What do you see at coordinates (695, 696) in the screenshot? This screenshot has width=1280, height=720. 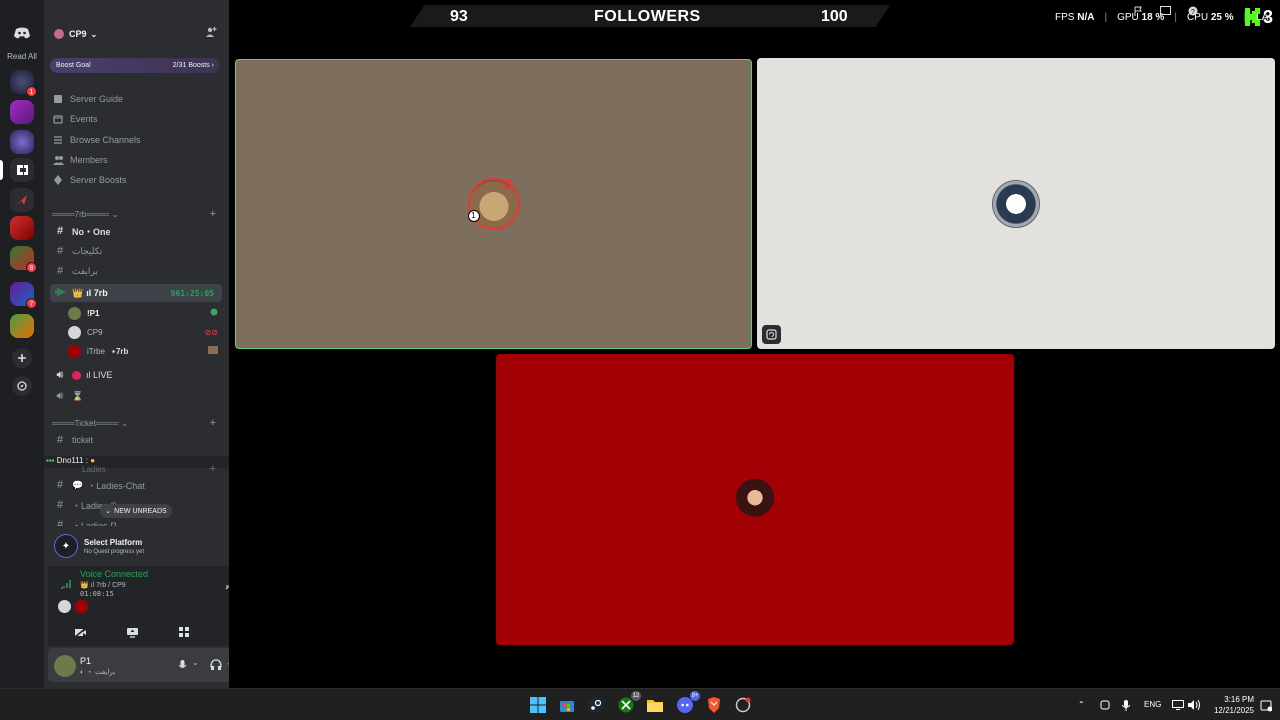 I see `notification-badge: 9+` at bounding box center [695, 696].